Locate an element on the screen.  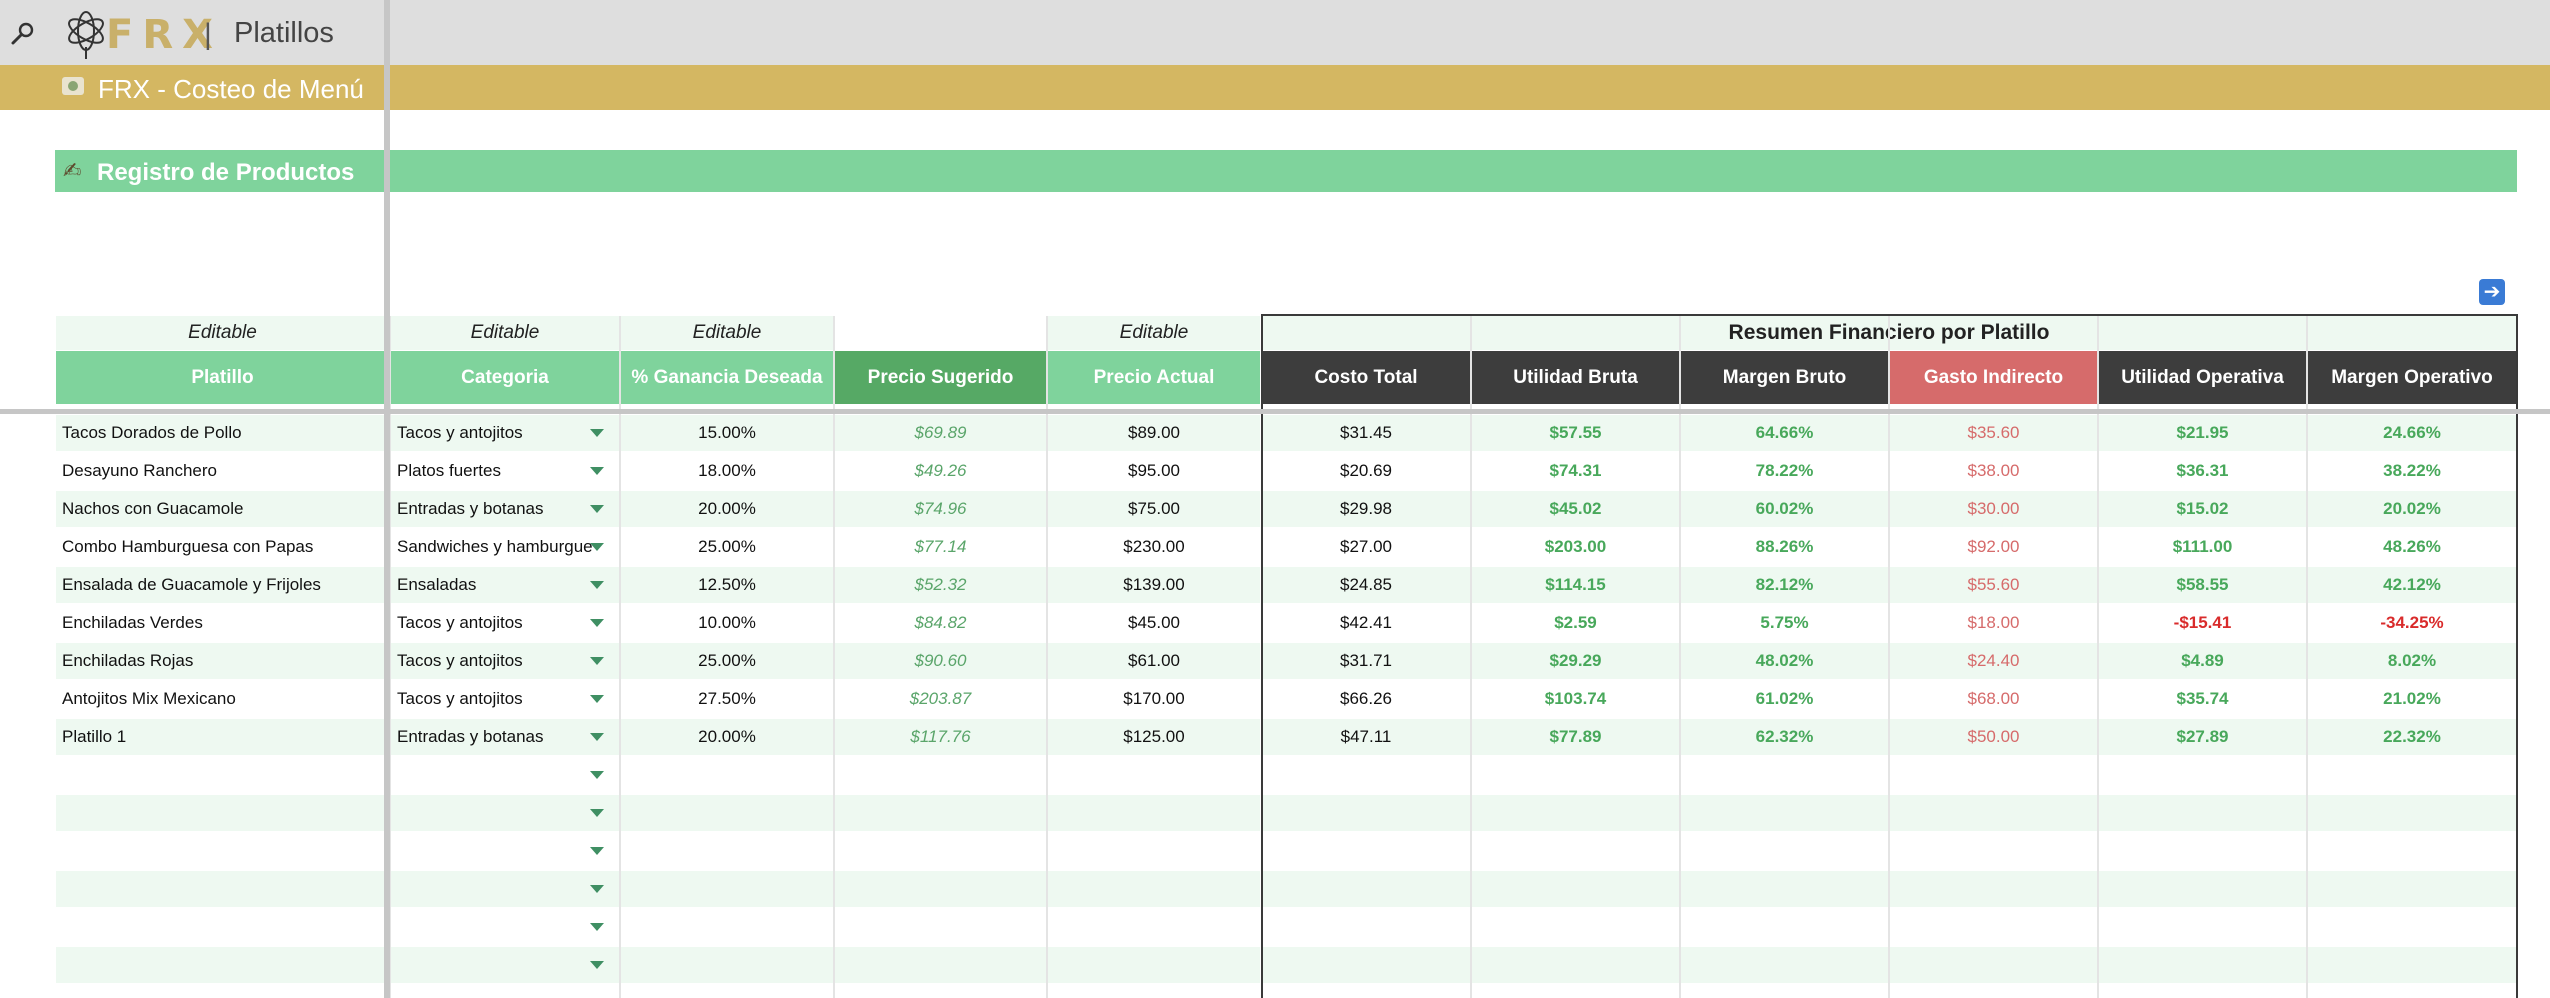
table-cell-precio-actual: $45.00 is located at coordinates (1154, 623).